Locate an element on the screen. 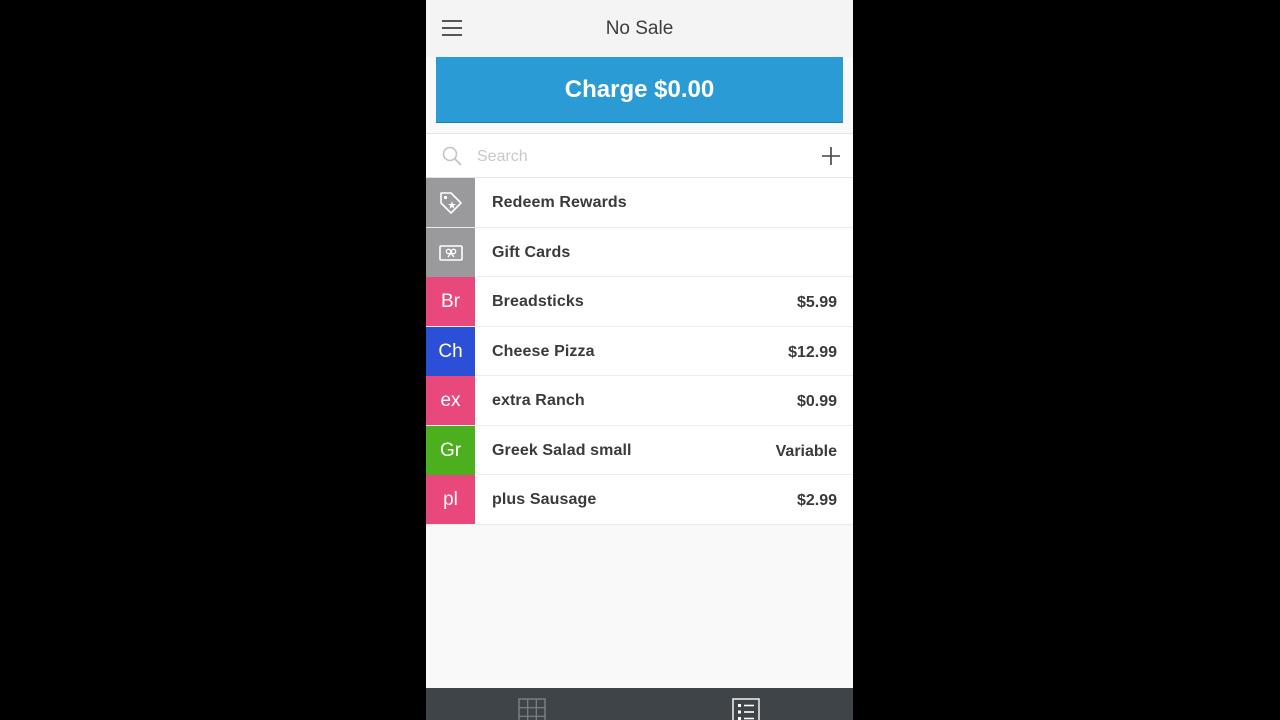 The image size is (1280, 720). item-price: $0.99 is located at coordinates (816, 401).